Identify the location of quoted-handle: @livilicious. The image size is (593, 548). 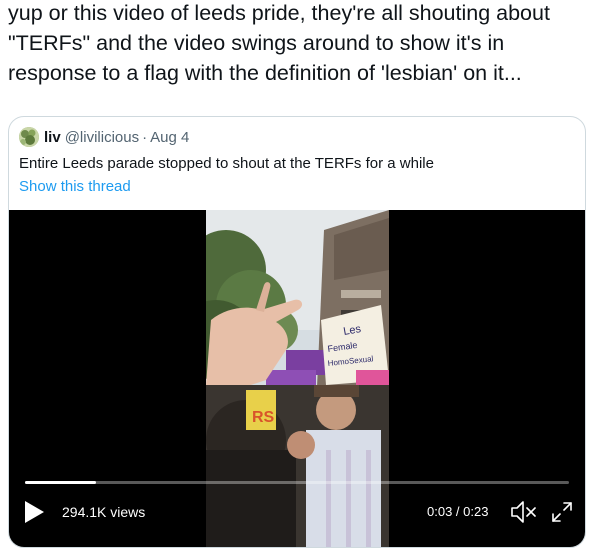
(102, 137).